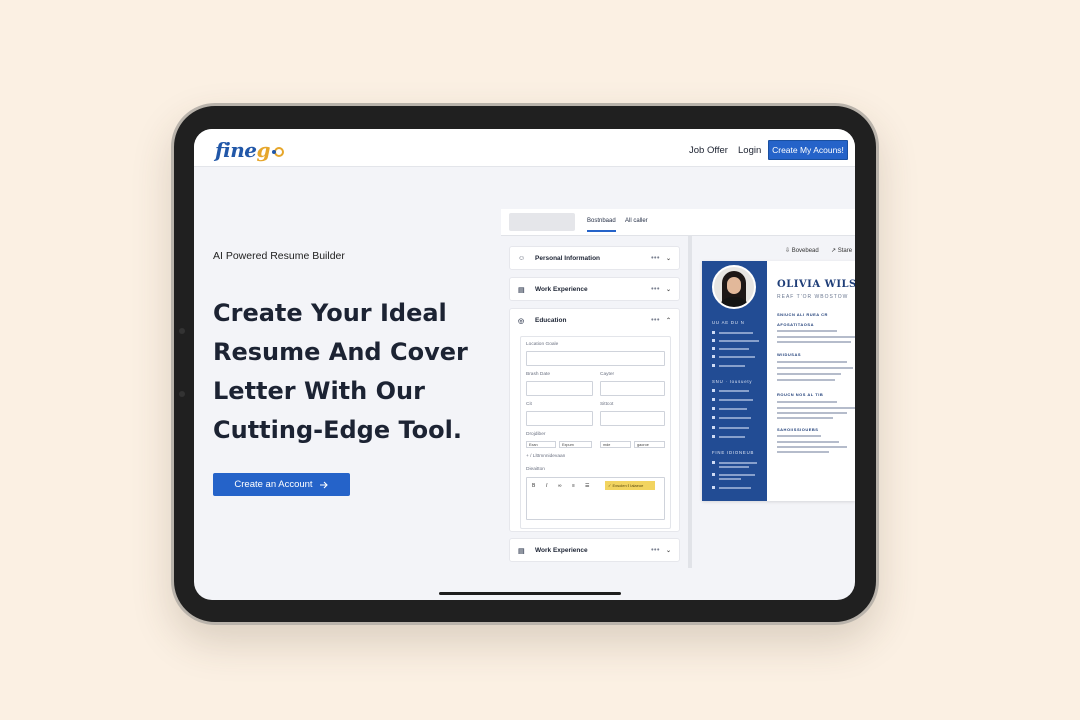  I want to click on section-personal-information: ☺ Personal Information ••• ⌄, so click(594, 258).